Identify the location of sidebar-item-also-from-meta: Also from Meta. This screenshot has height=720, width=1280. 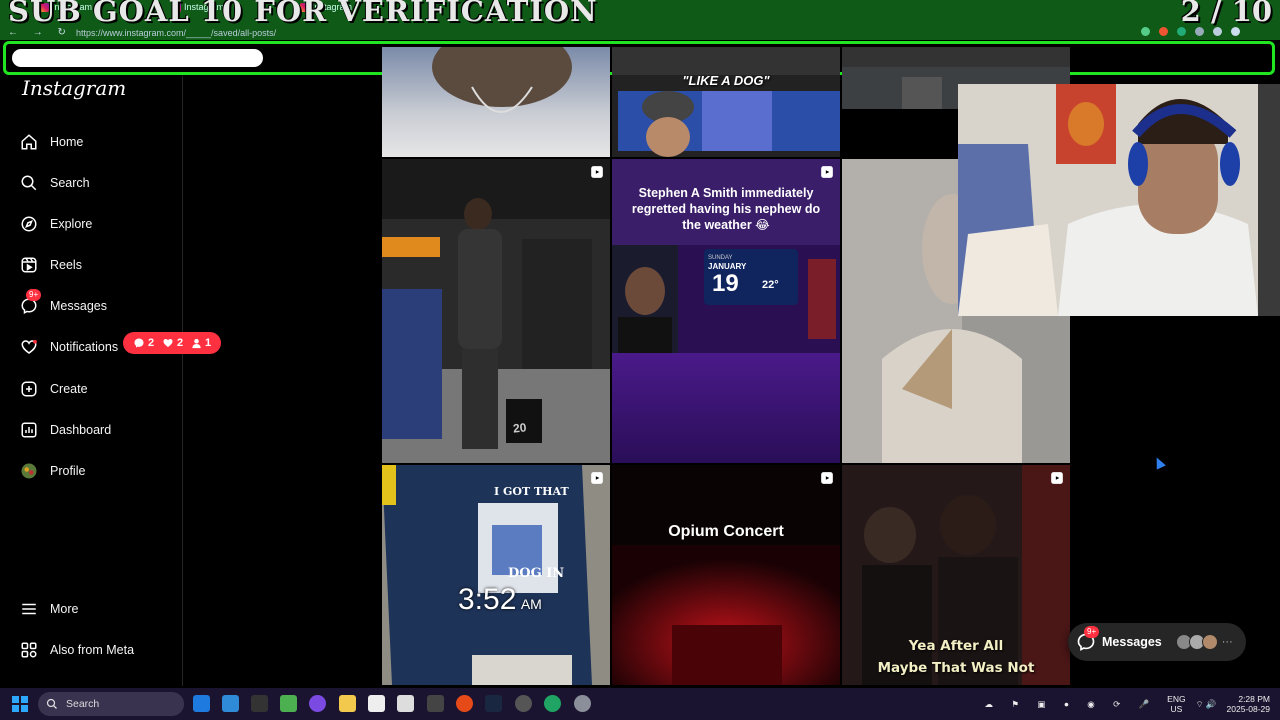
(76, 650).